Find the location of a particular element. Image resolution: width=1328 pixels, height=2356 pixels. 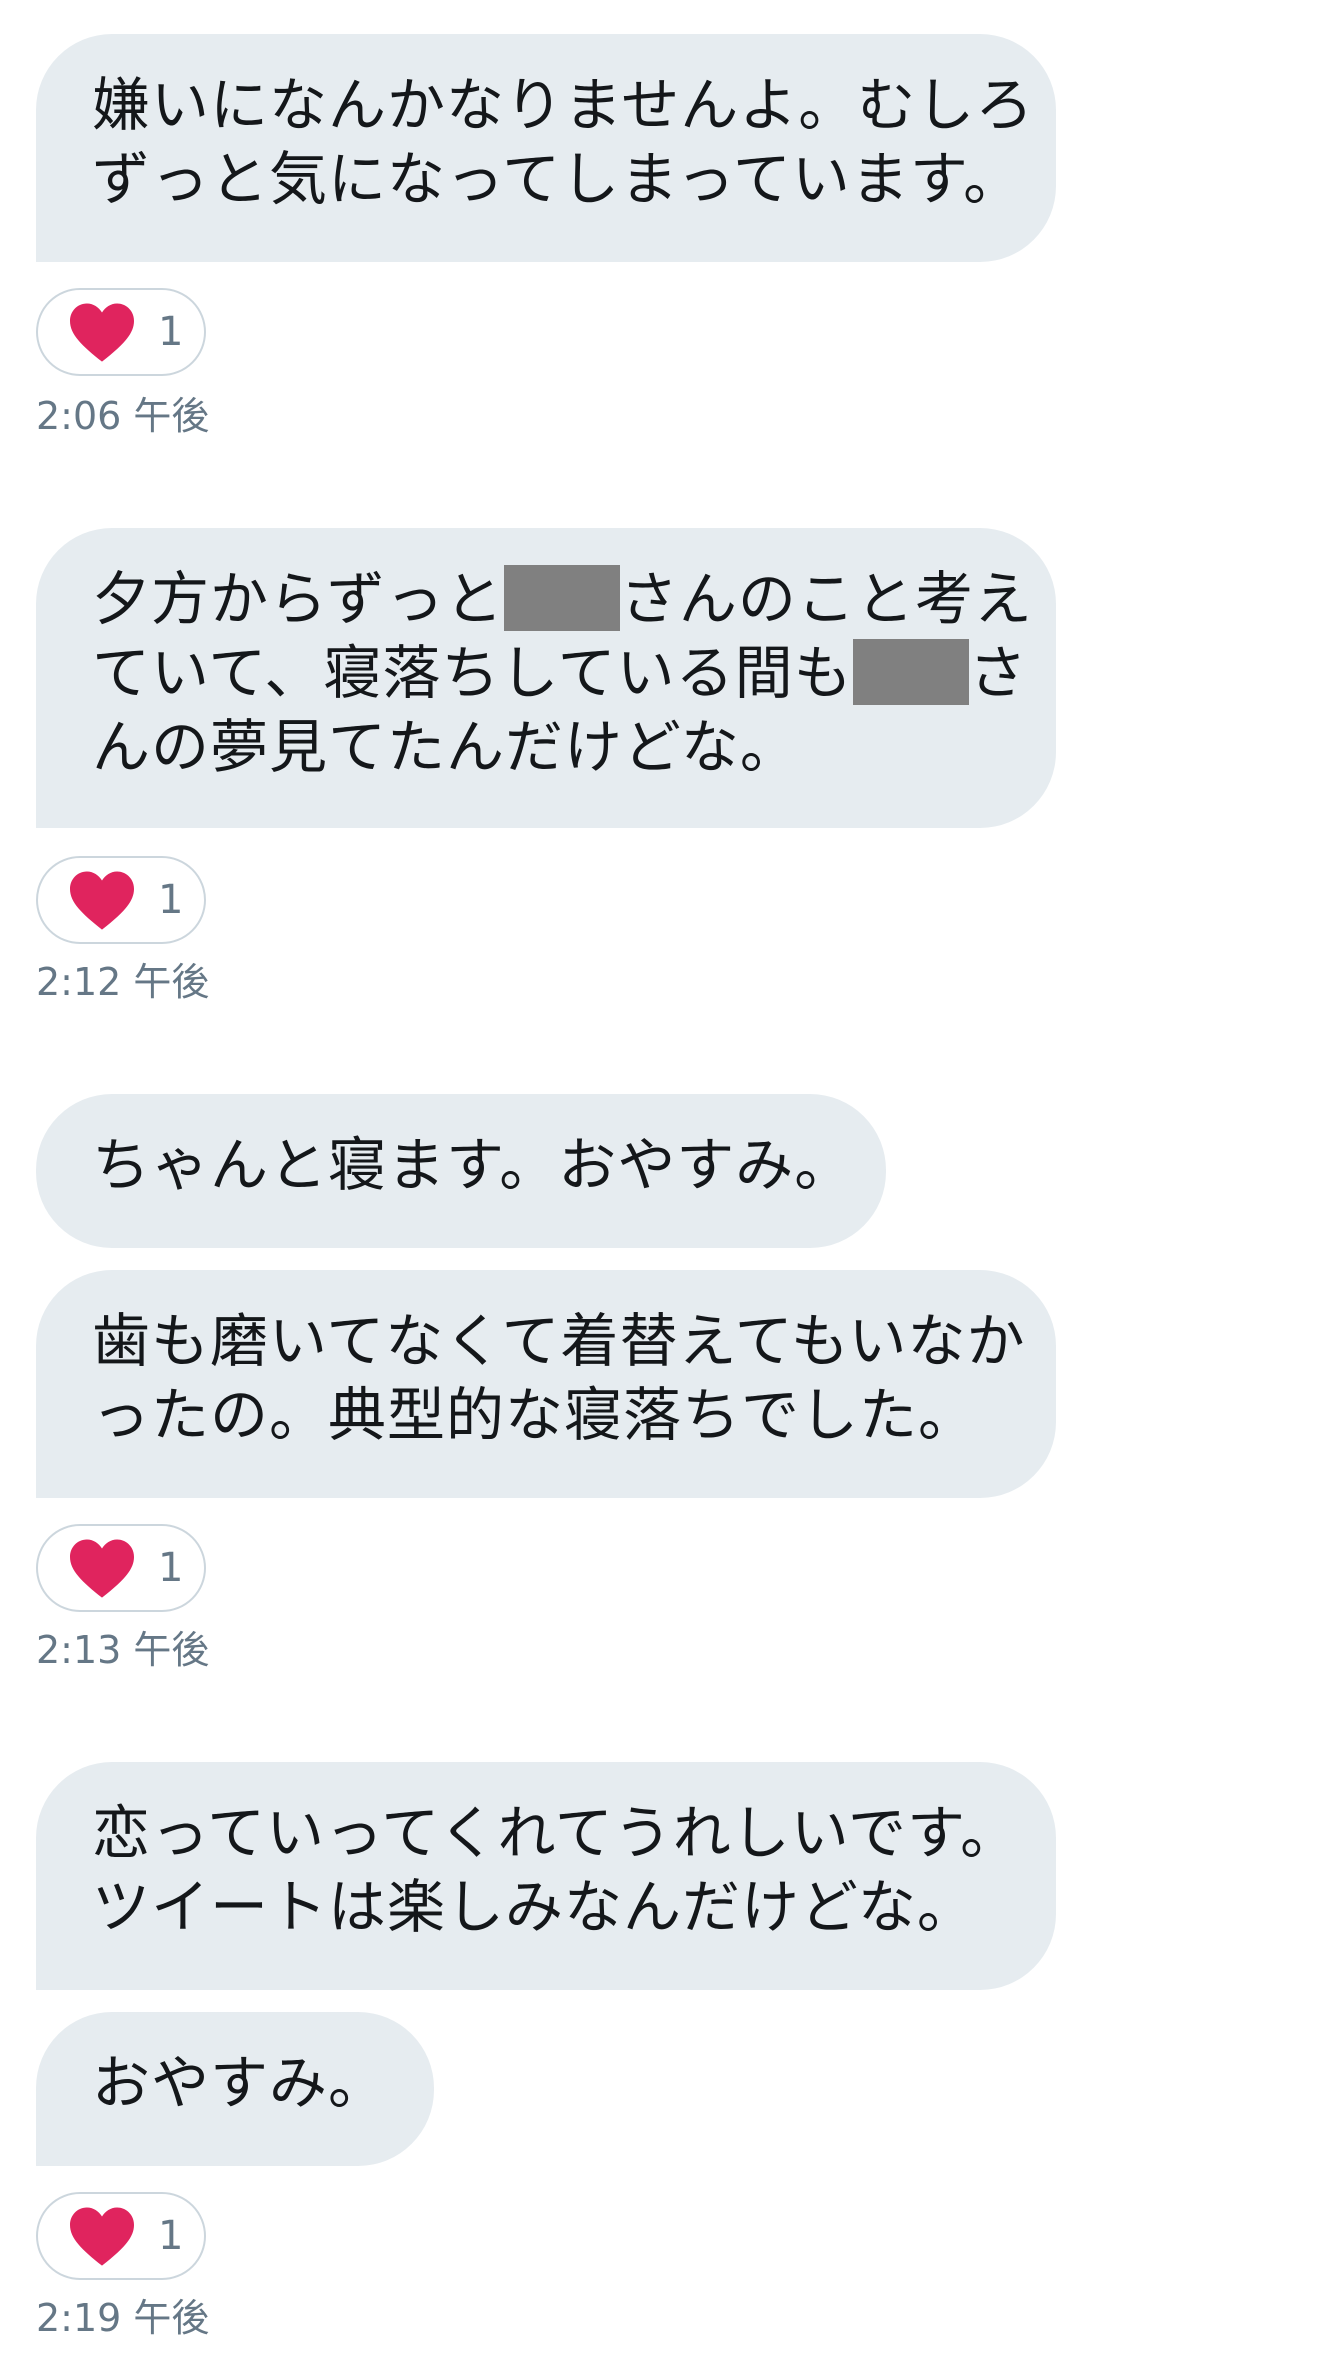

message-text: ずっと気になってしまっています。 is located at coordinates (557, 179).